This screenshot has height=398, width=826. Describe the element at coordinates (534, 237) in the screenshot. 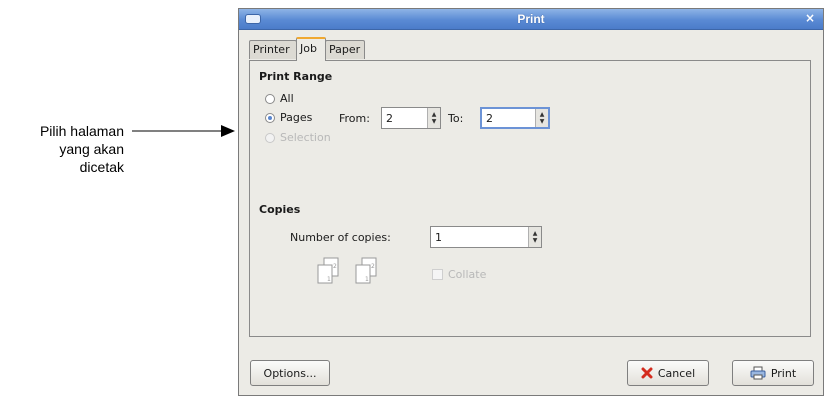

I see `copies-spin-arrows-icon: ▲ ▼` at that location.